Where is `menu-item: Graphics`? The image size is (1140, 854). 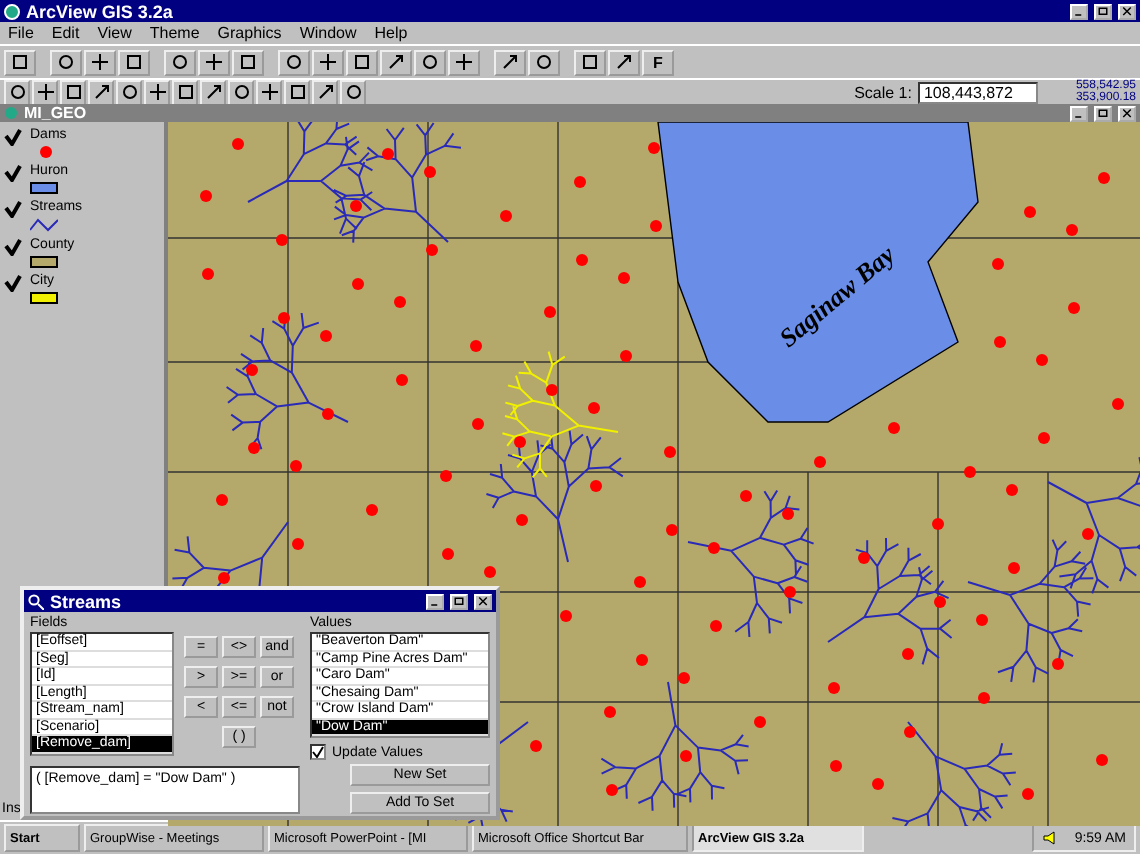 menu-item: Graphics is located at coordinates (249, 33).